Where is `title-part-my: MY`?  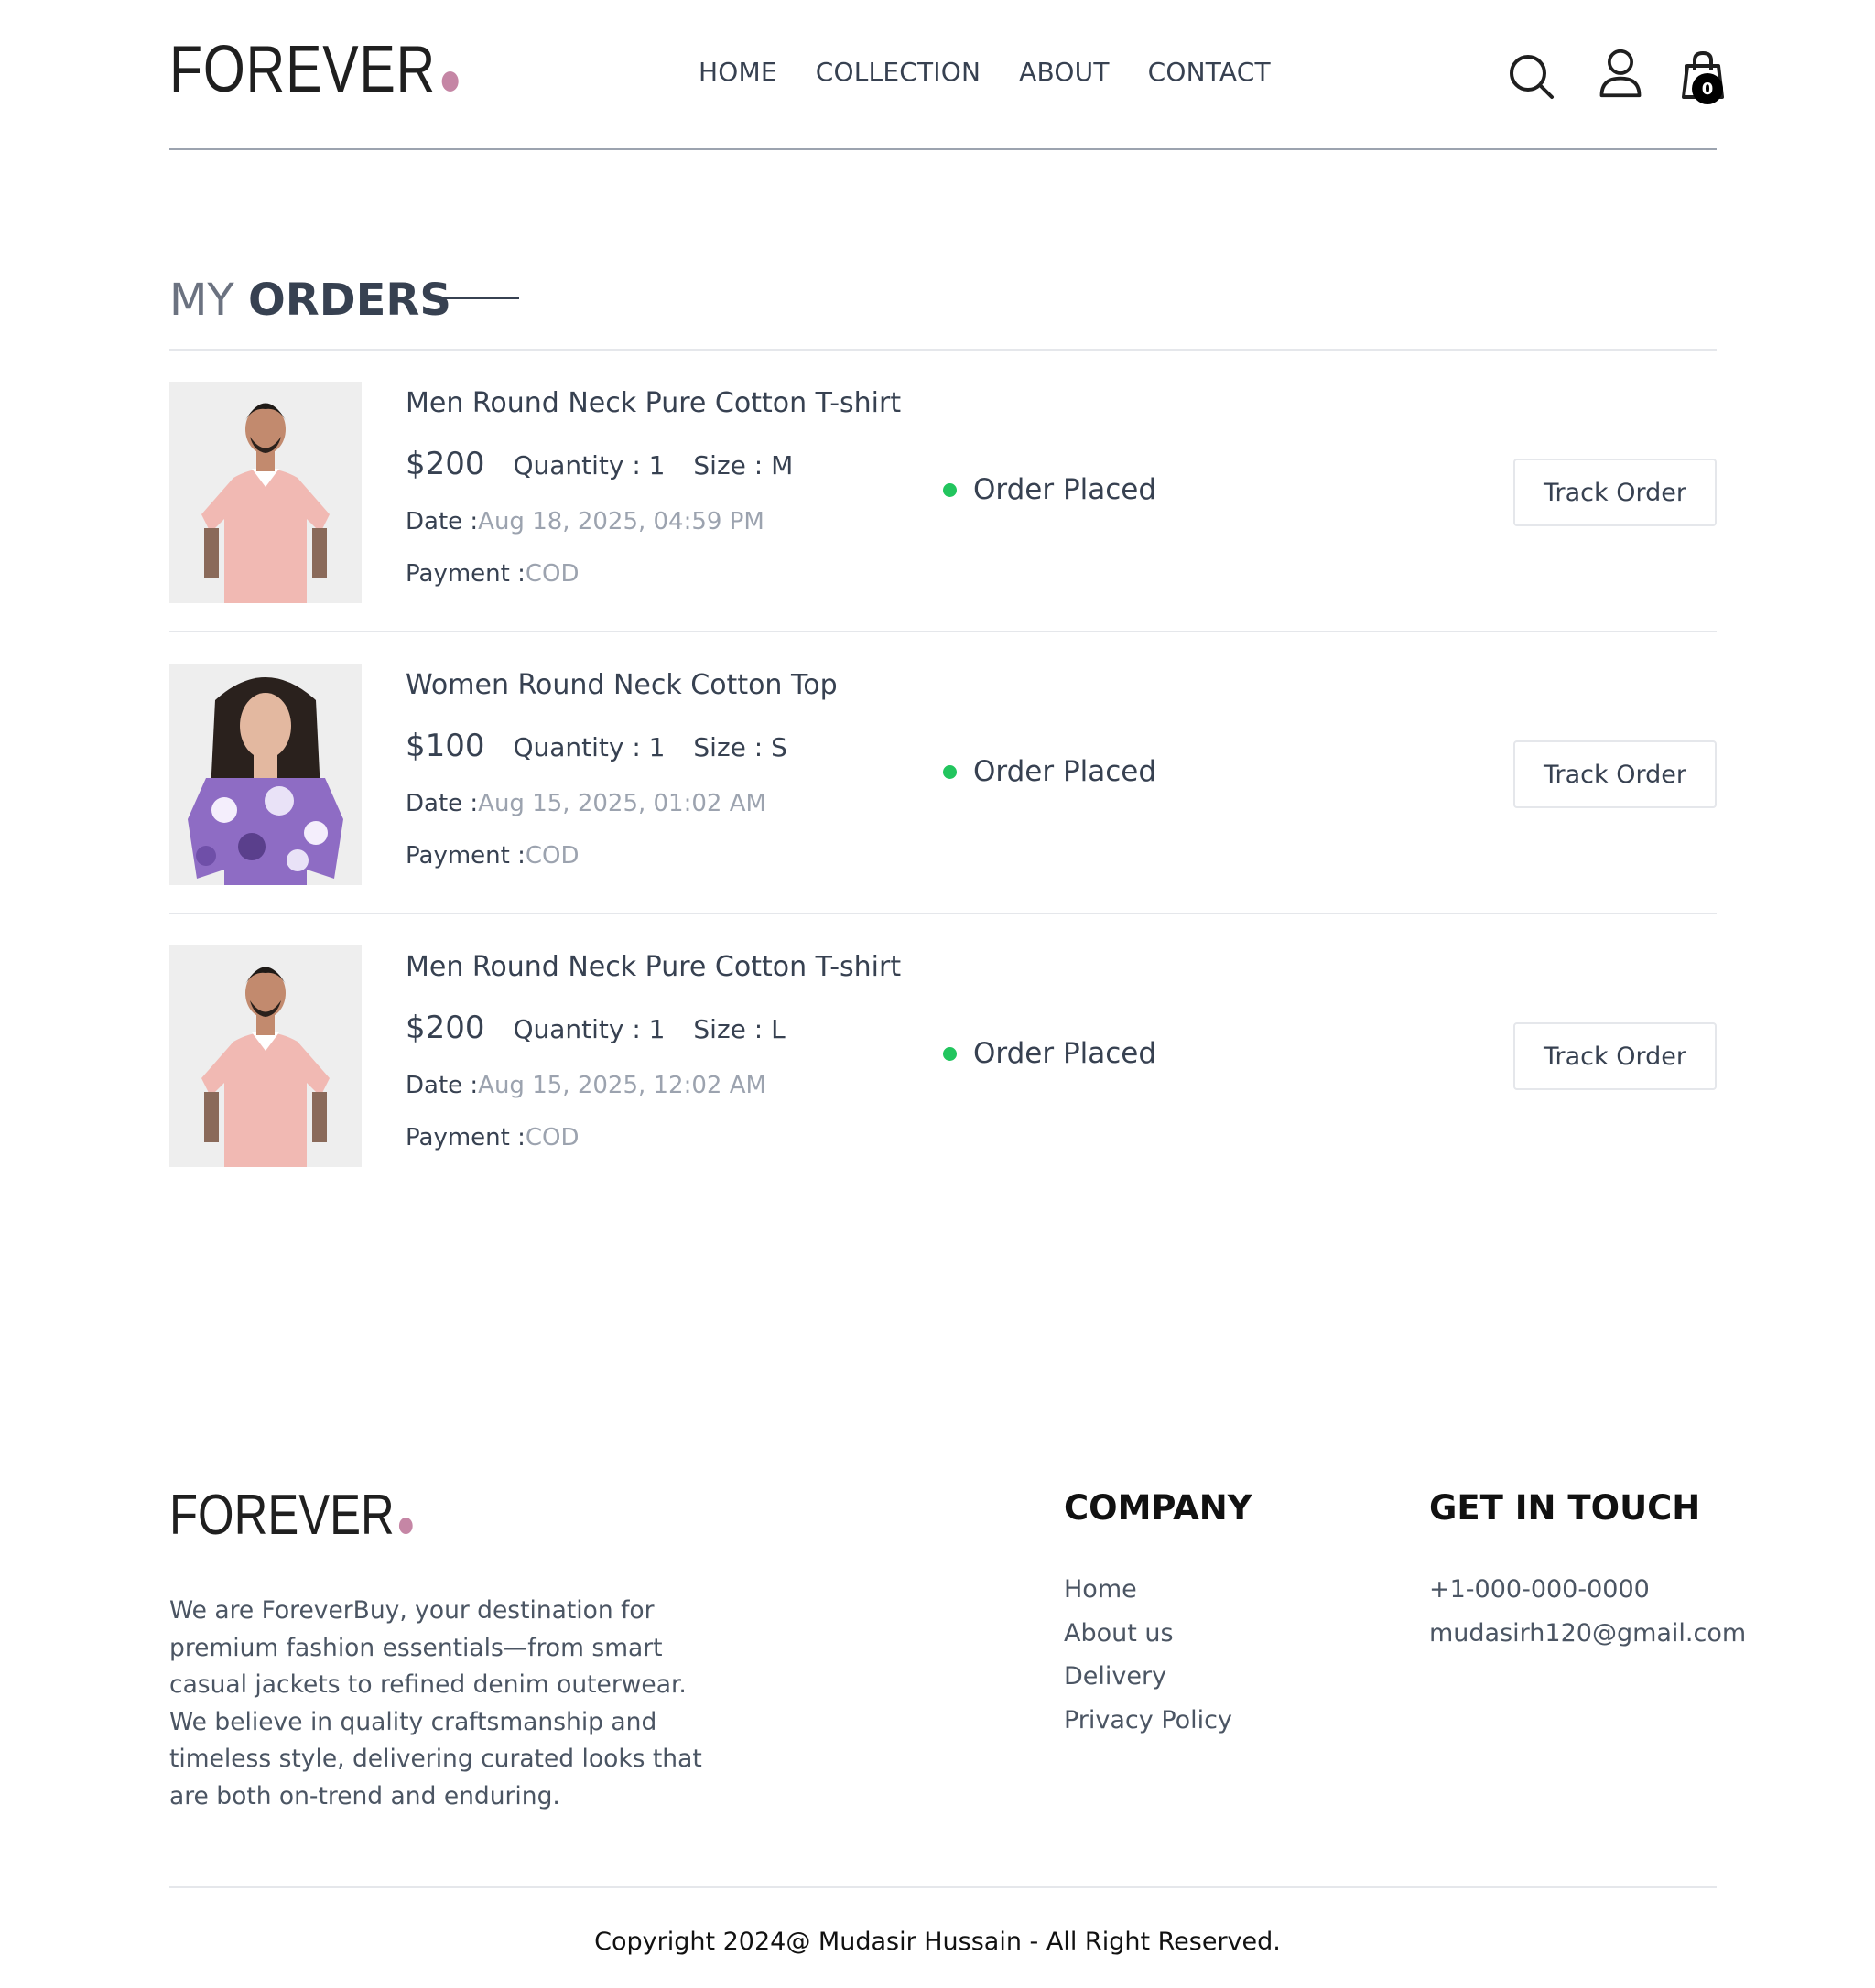 title-part-my: MY is located at coordinates (201, 300).